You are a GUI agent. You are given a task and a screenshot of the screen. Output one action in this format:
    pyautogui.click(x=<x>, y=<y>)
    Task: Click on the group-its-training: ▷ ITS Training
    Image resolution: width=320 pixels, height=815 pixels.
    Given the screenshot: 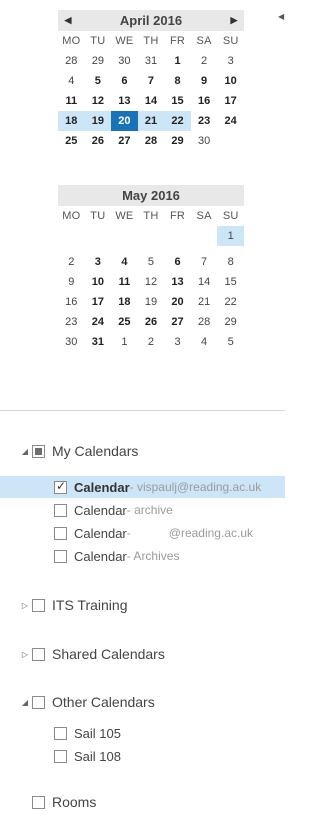 What is the action you would take?
    pyautogui.click(x=142, y=605)
    